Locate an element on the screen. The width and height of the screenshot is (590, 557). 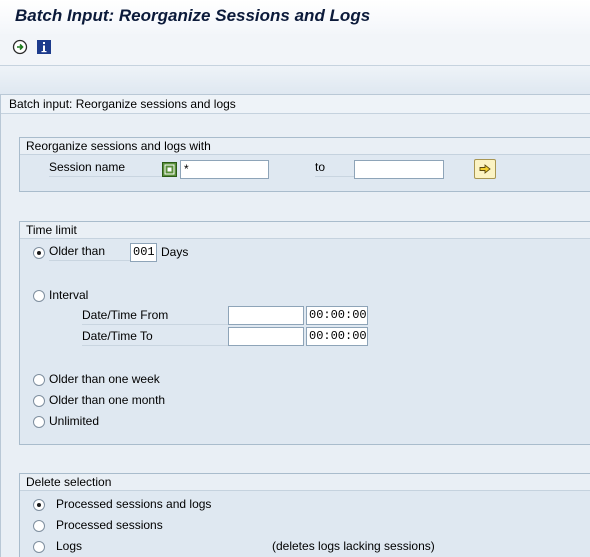
info-icon is located at coordinates (44, 47).